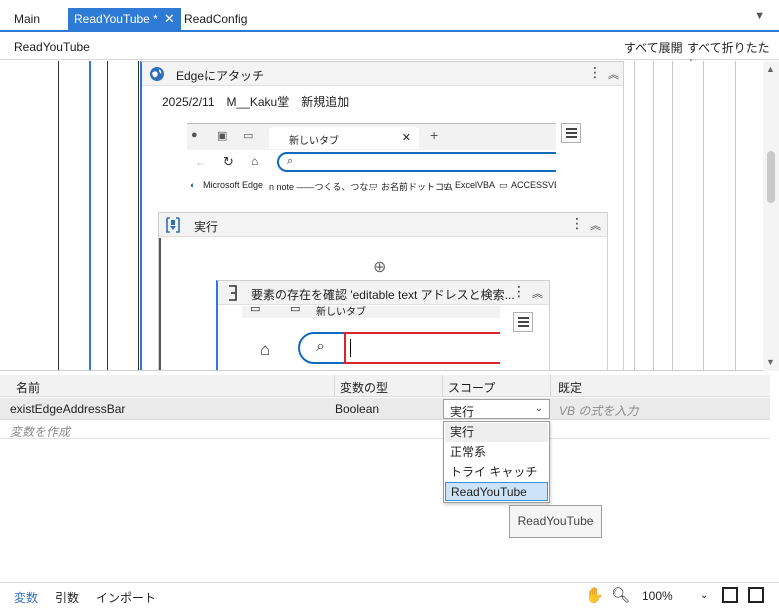 Image resolution: width=779 pixels, height=611 pixels. I want to click on tooltip: ReadYouTube, so click(555, 521).